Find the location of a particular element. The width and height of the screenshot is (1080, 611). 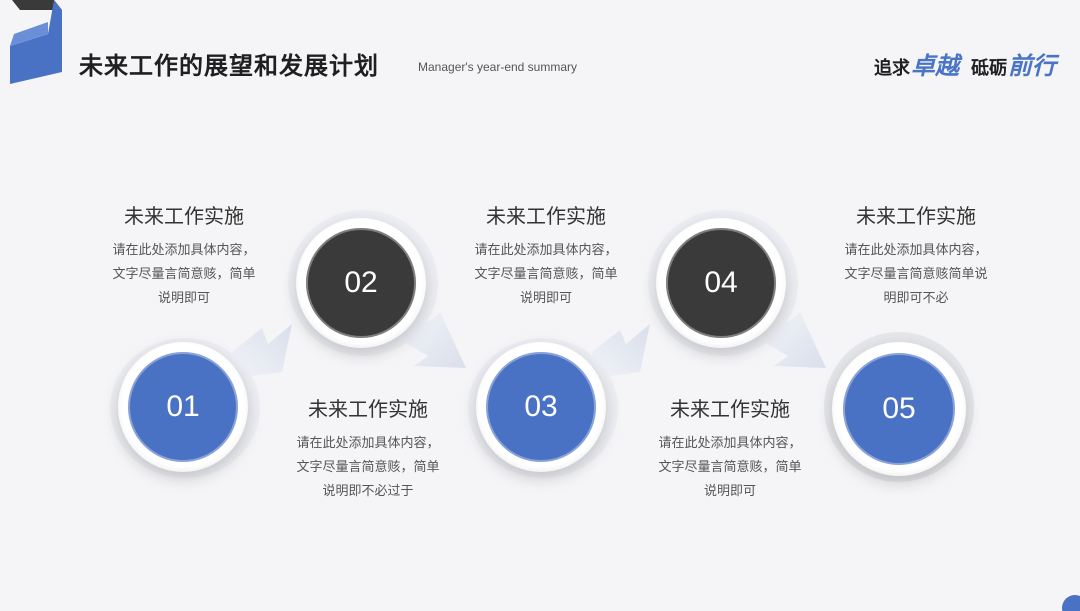

step-text-03: 未来工作实施 请在此处添加具体内容， 文字尽量言简意赅，简单 说明即可 is located at coordinates (546, 255).